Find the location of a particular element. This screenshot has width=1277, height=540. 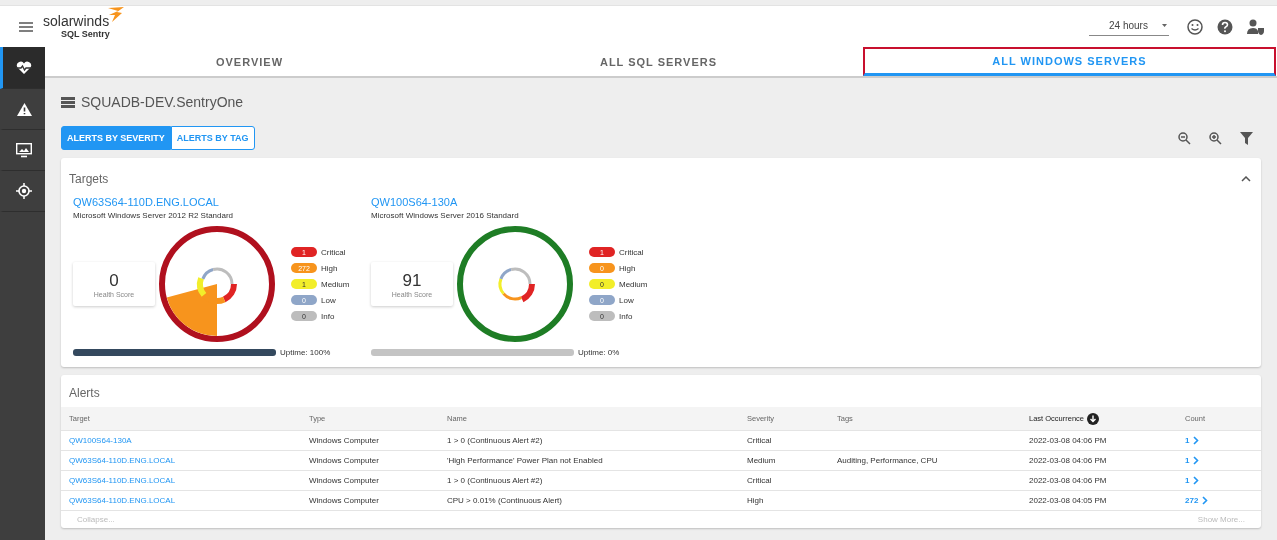

tab: ALL WINDOWS SERVERS is located at coordinates (1069, 61).